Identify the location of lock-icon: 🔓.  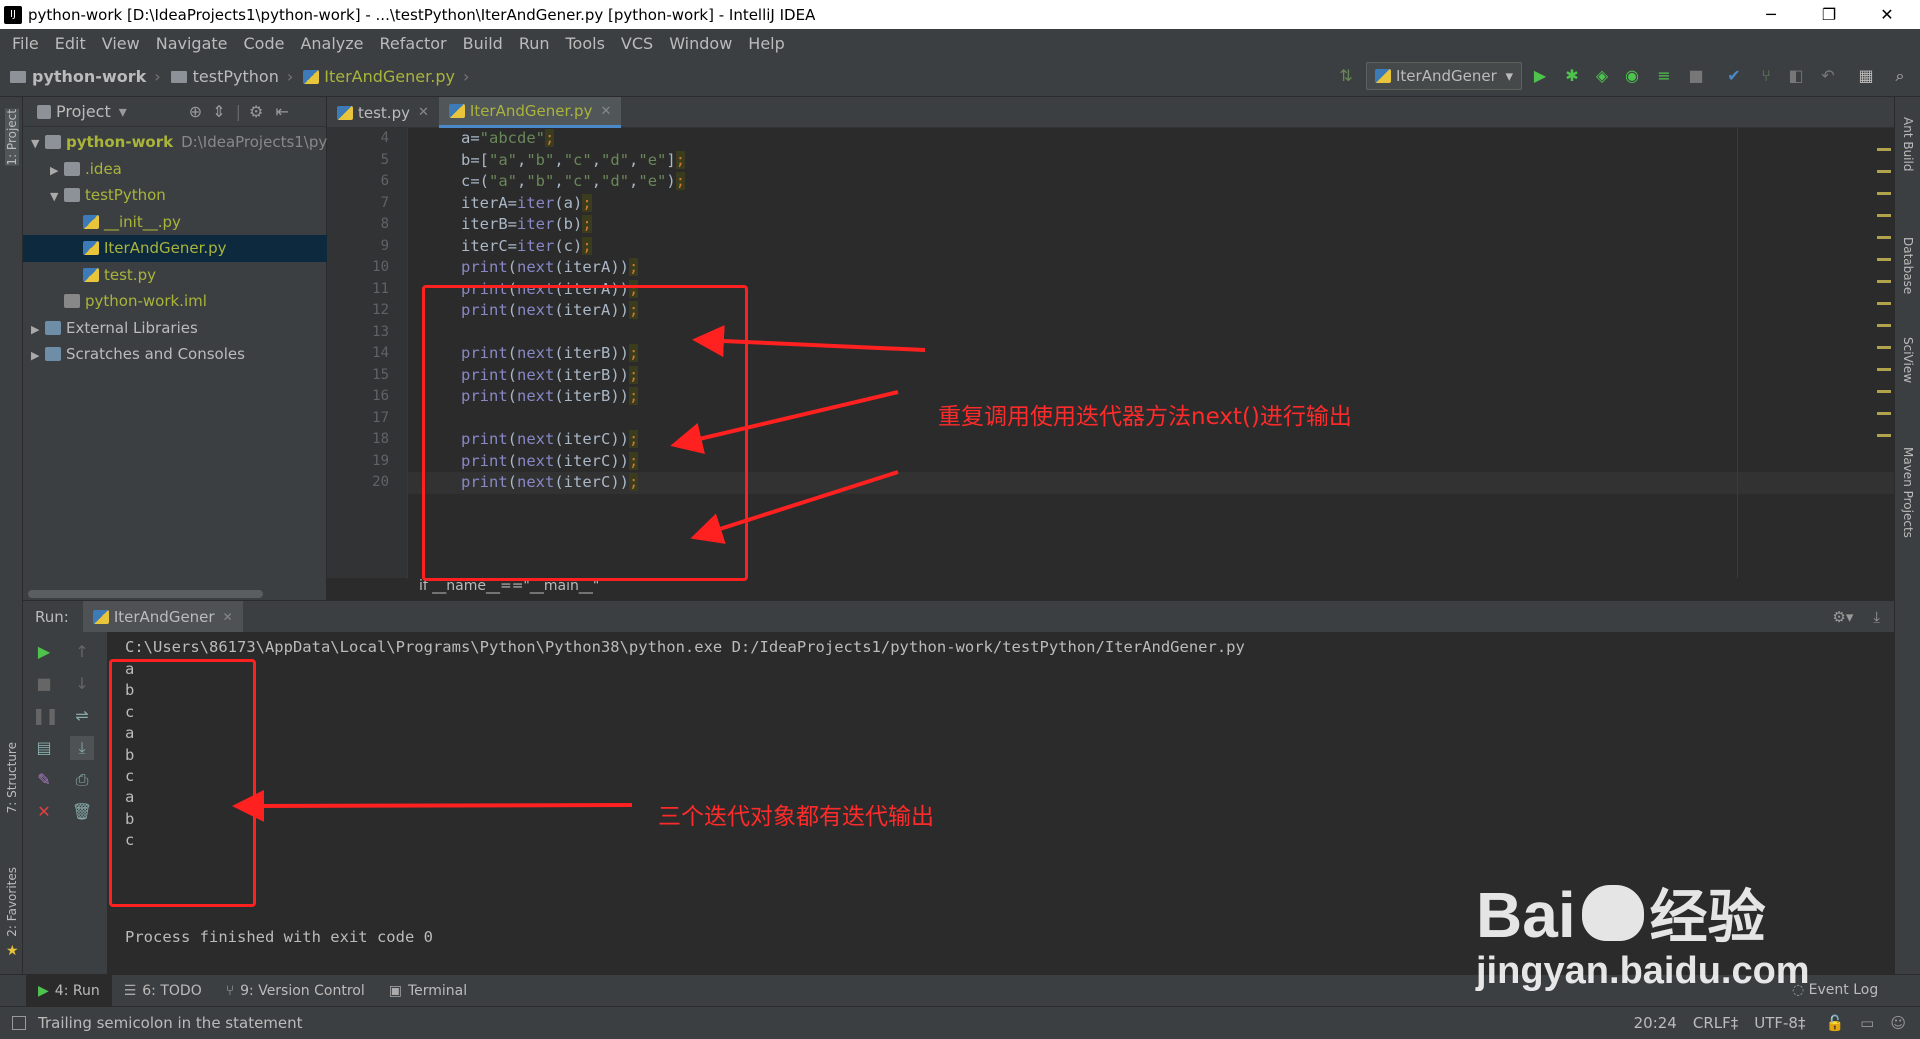
(1834, 1023).